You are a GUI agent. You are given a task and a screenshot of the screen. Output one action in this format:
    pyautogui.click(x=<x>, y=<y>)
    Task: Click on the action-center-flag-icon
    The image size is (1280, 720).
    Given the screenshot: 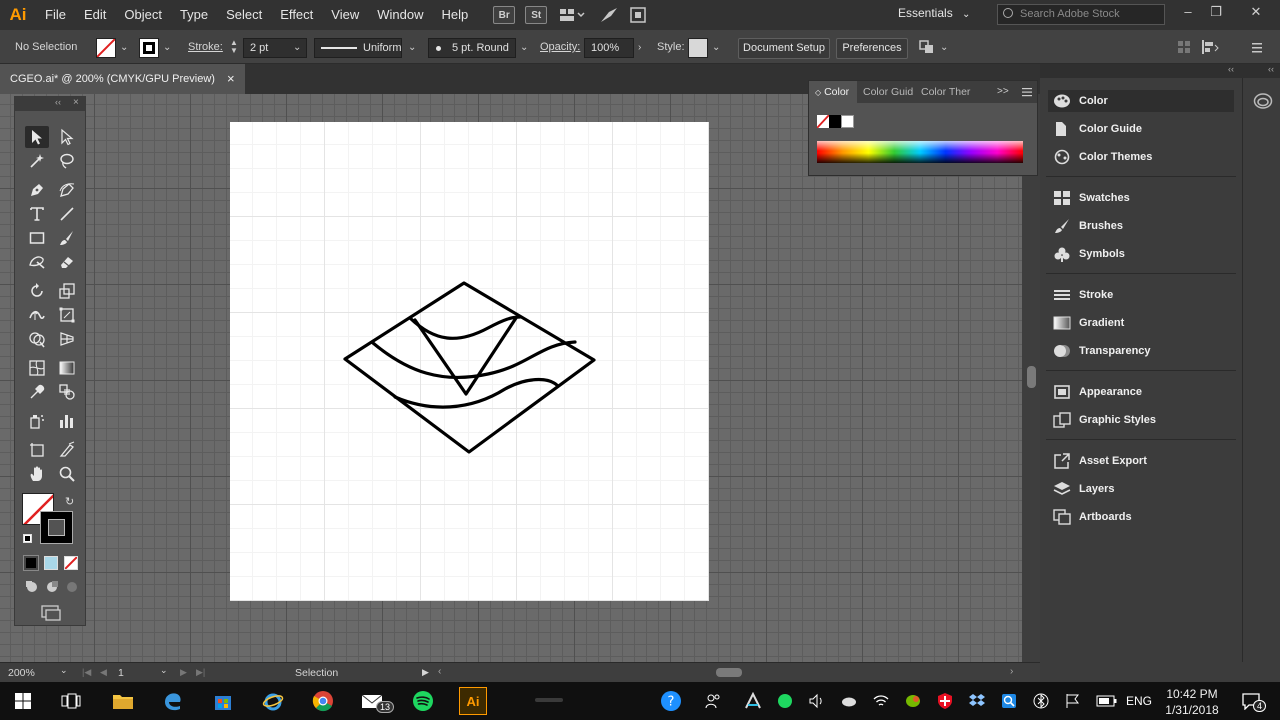 What is the action you would take?
    pyautogui.click(x=1073, y=701)
    